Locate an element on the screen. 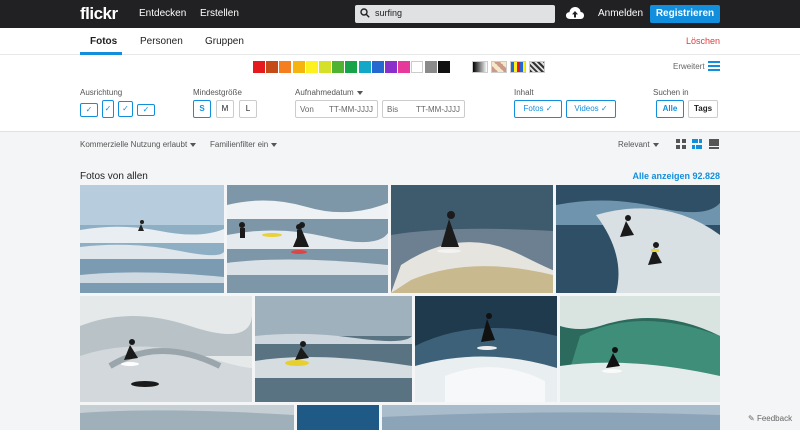 The image size is (800, 430). orientation-label: Ausrichtung is located at coordinates (101, 92).